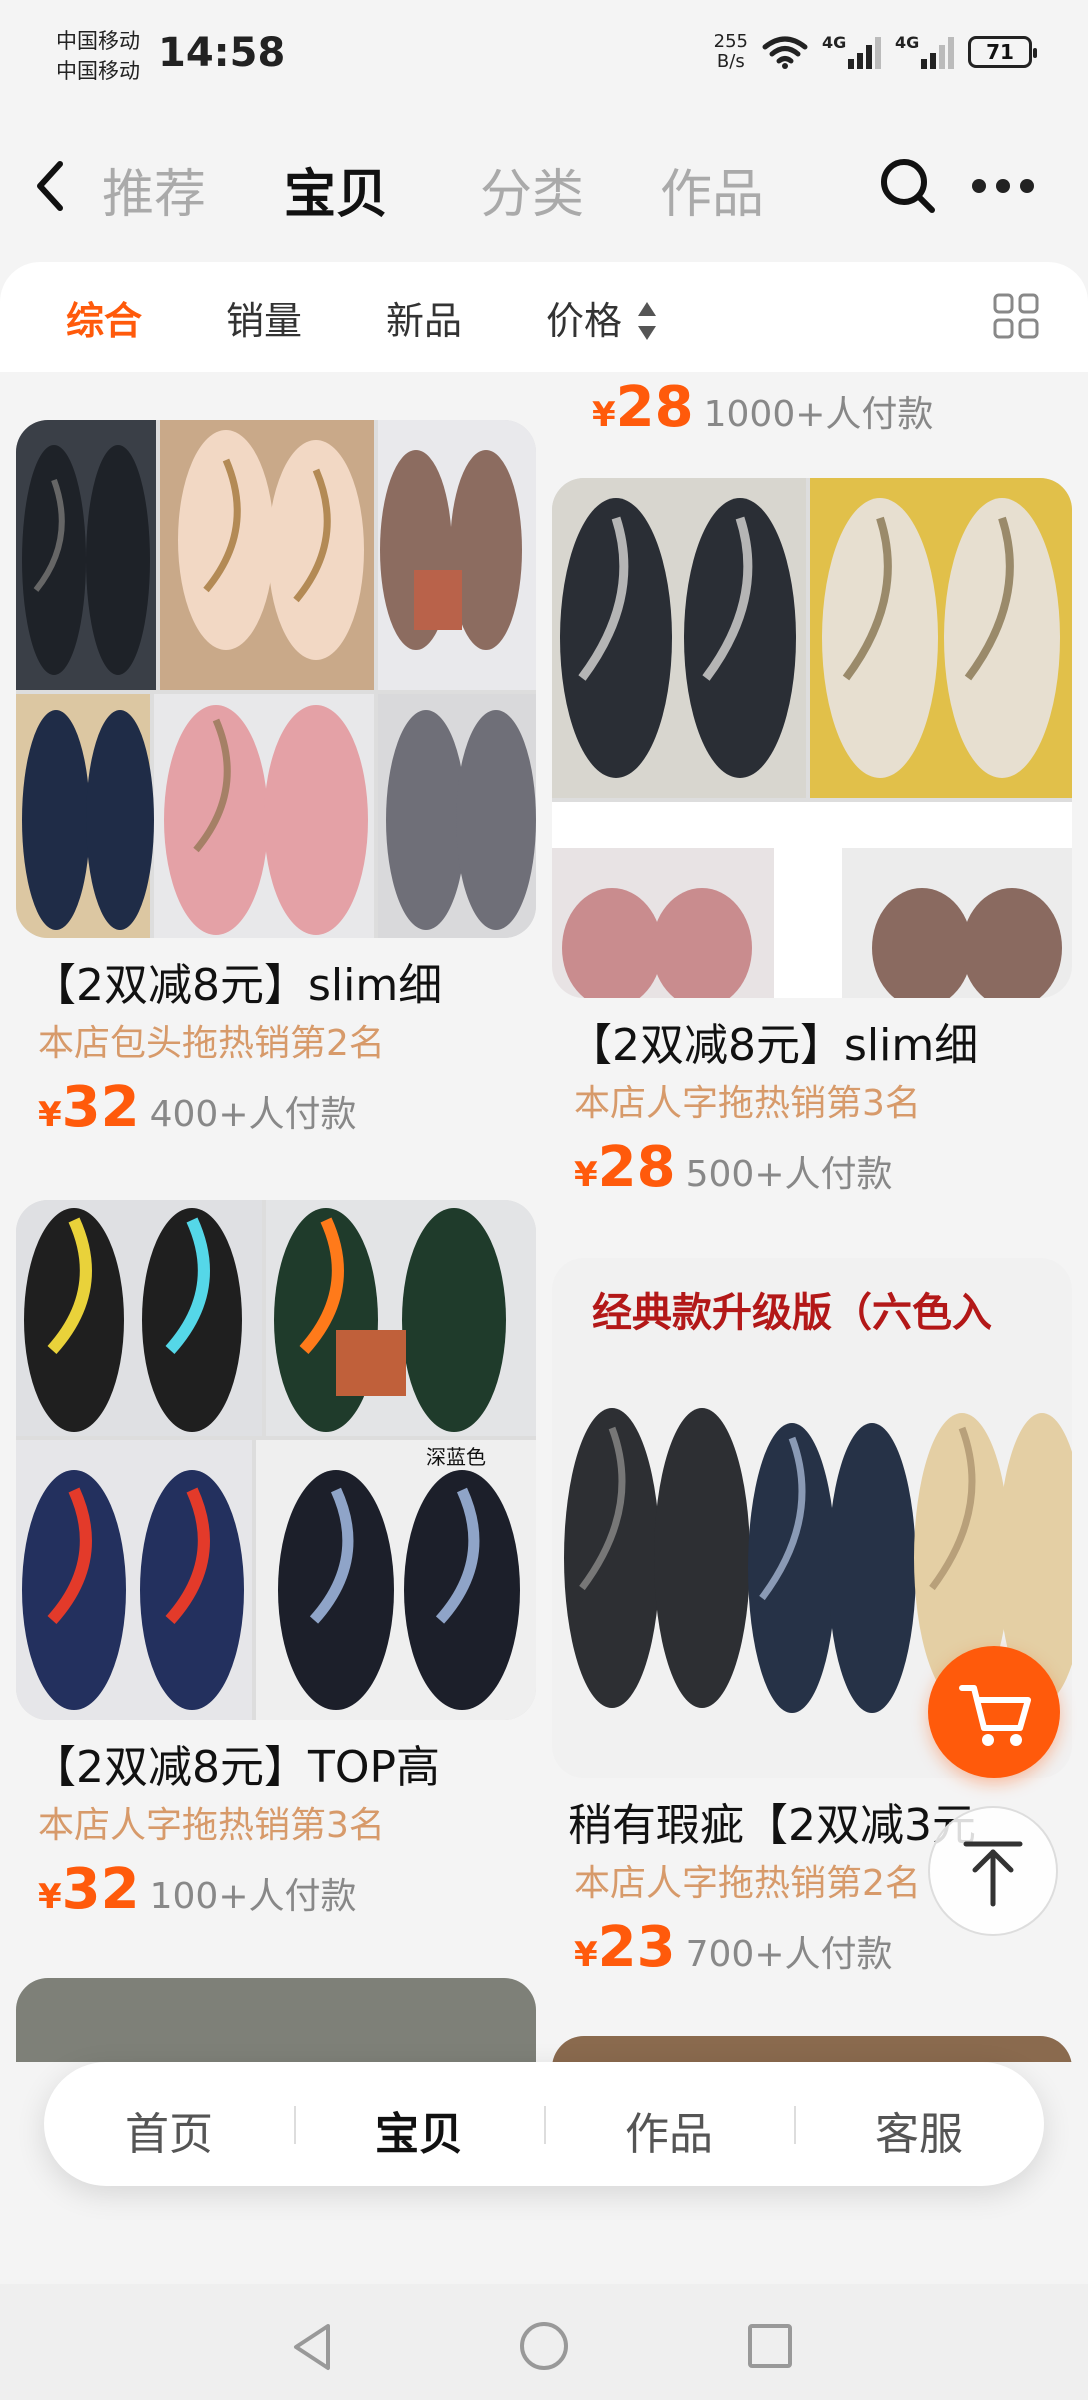 This screenshot has height=2400, width=1088. What do you see at coordinates (818, 414) in the screenshot?
I see `sold-count: 1000+人付款` at bounding box center [818, 414].